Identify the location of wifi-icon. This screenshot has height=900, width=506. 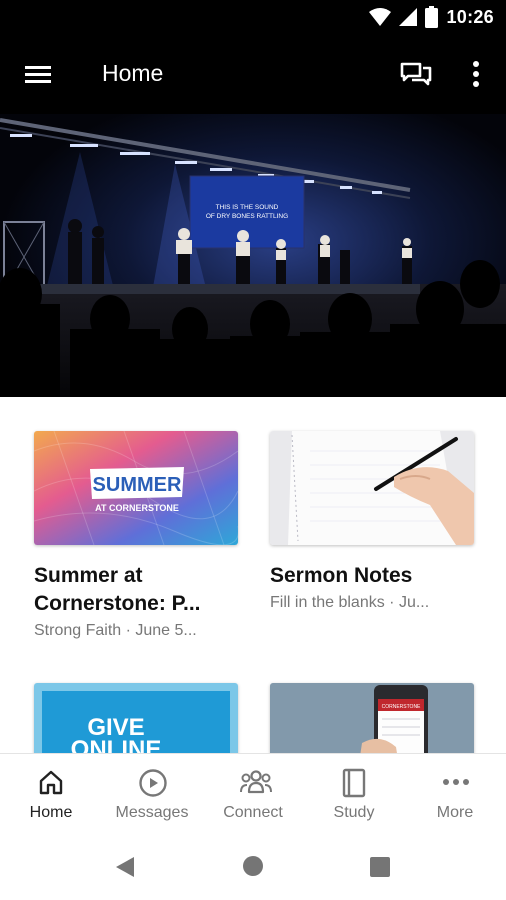
(380, 17).